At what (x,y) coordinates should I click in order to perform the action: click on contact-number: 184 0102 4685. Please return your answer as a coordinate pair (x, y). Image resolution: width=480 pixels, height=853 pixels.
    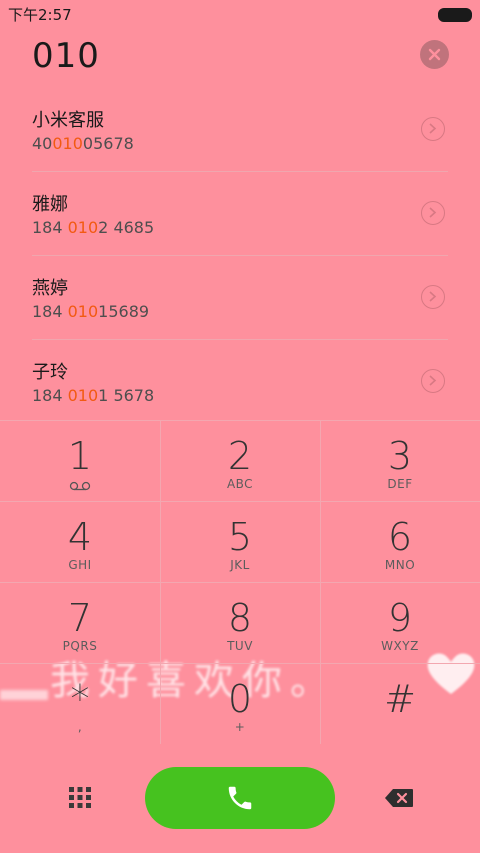
    Looking at the image, I should click on (93, 227).